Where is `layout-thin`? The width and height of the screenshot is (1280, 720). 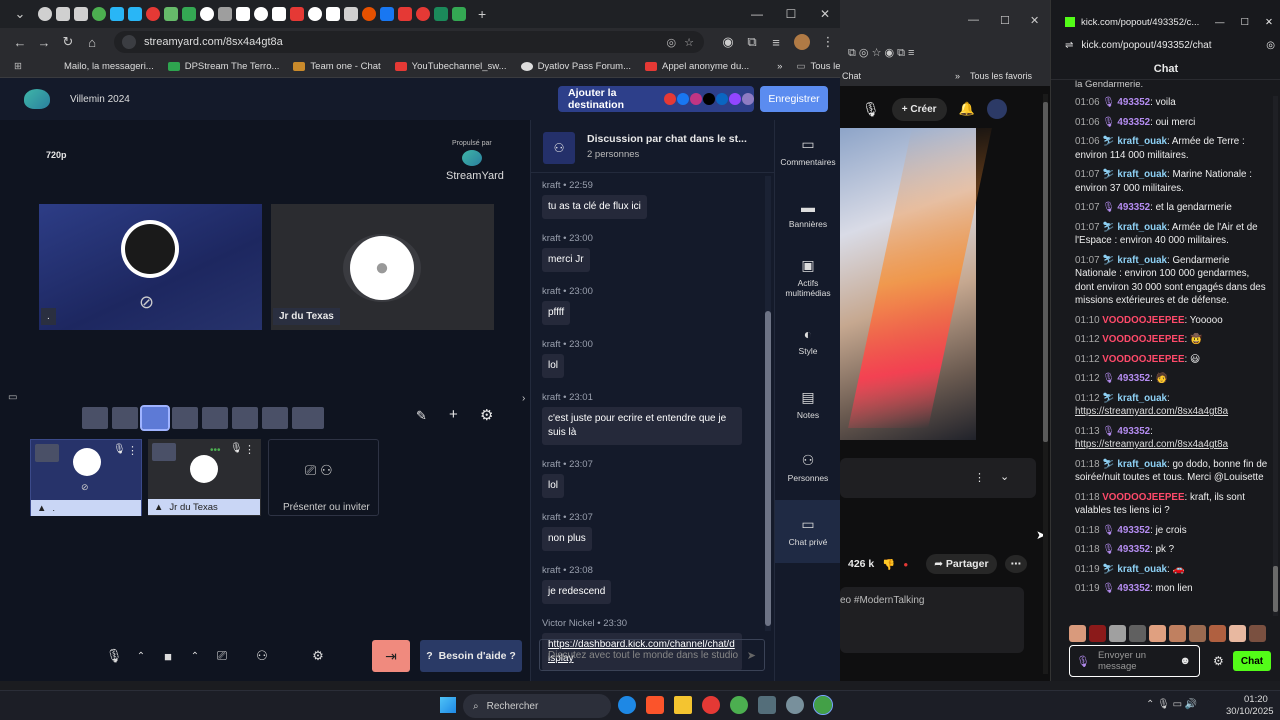 layout-thin is located at coordinates (245, 418).